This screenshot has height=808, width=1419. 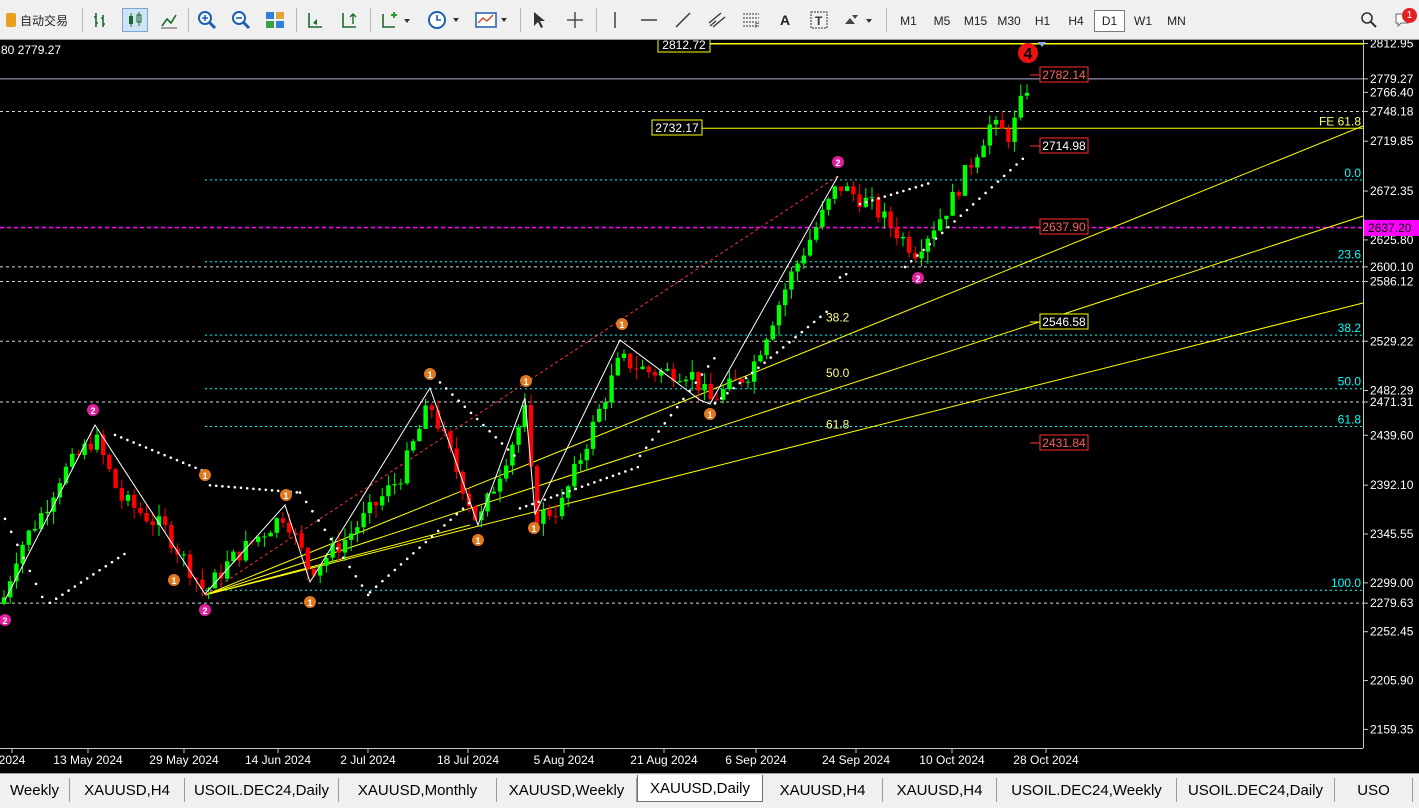 What do you see at coordinates (35, 790) in the screenshot?
I see `chart-tab: Weekly` at bounding box center [35, 790].